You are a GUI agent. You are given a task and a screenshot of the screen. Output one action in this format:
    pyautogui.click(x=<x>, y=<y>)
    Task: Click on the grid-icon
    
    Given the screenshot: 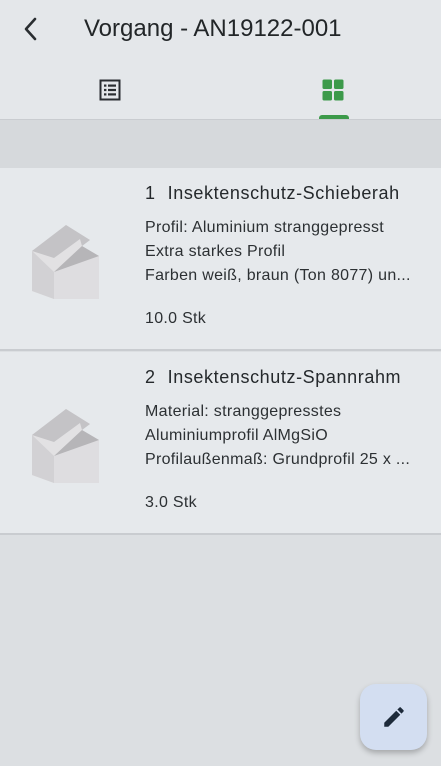 What is the action you would take?
    pyautogui.click(x=333, y=89)
    